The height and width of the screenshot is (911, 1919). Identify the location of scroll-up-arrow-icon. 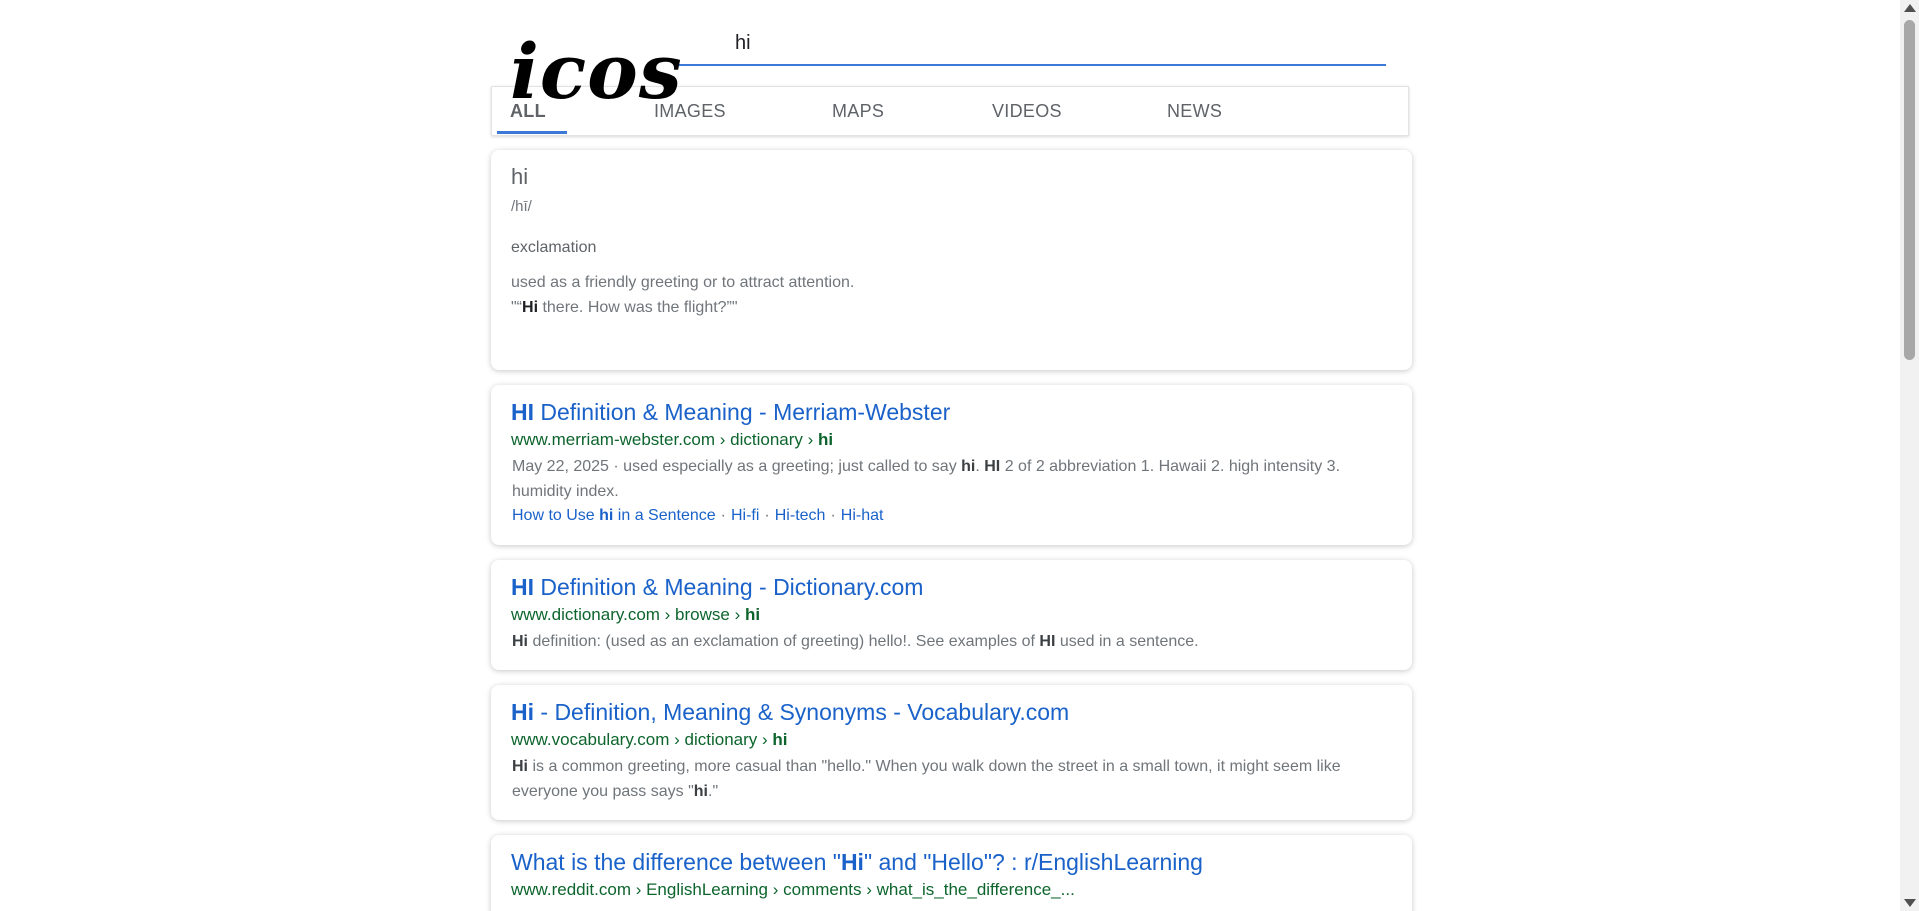
(1910, 8).